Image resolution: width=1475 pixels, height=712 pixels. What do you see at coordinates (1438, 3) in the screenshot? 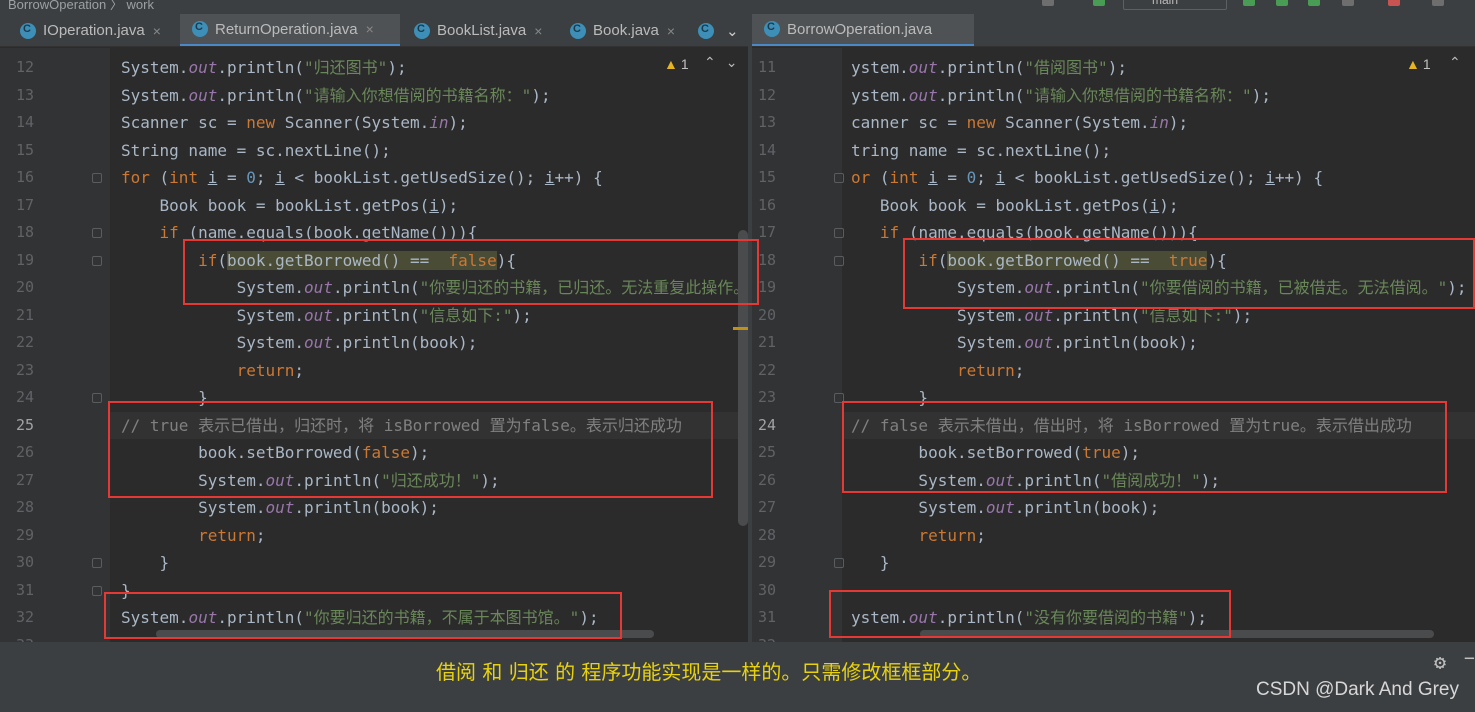
I see `search-icon` at bounding box center [1438, 3].